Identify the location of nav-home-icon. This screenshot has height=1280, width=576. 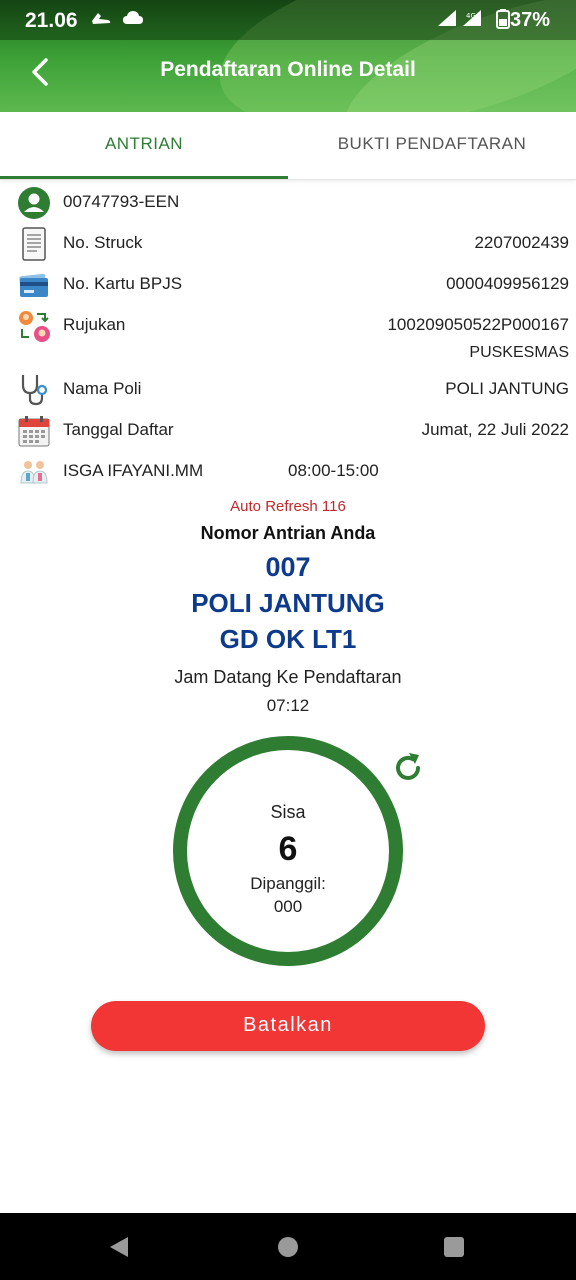
(288, 1247).